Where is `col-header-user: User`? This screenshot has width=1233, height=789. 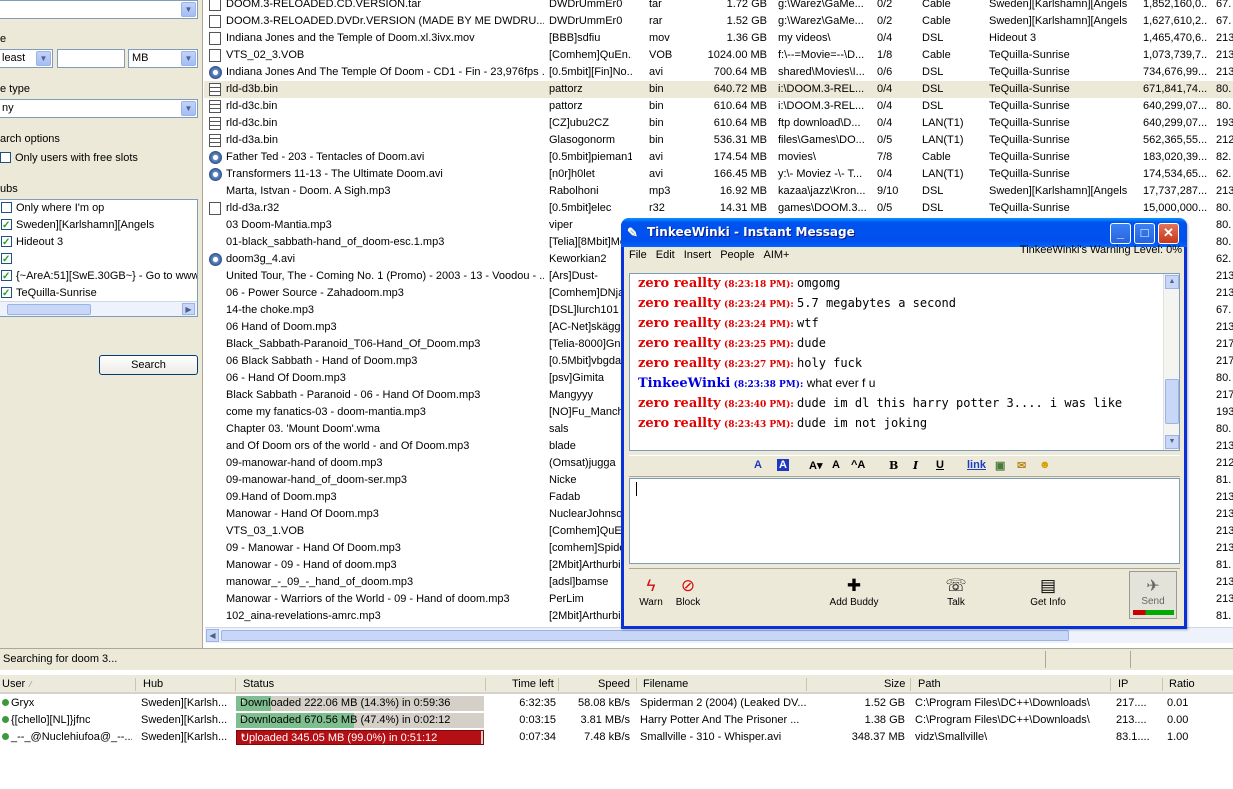
col-header-user: User is located at coordinates (13, 684).